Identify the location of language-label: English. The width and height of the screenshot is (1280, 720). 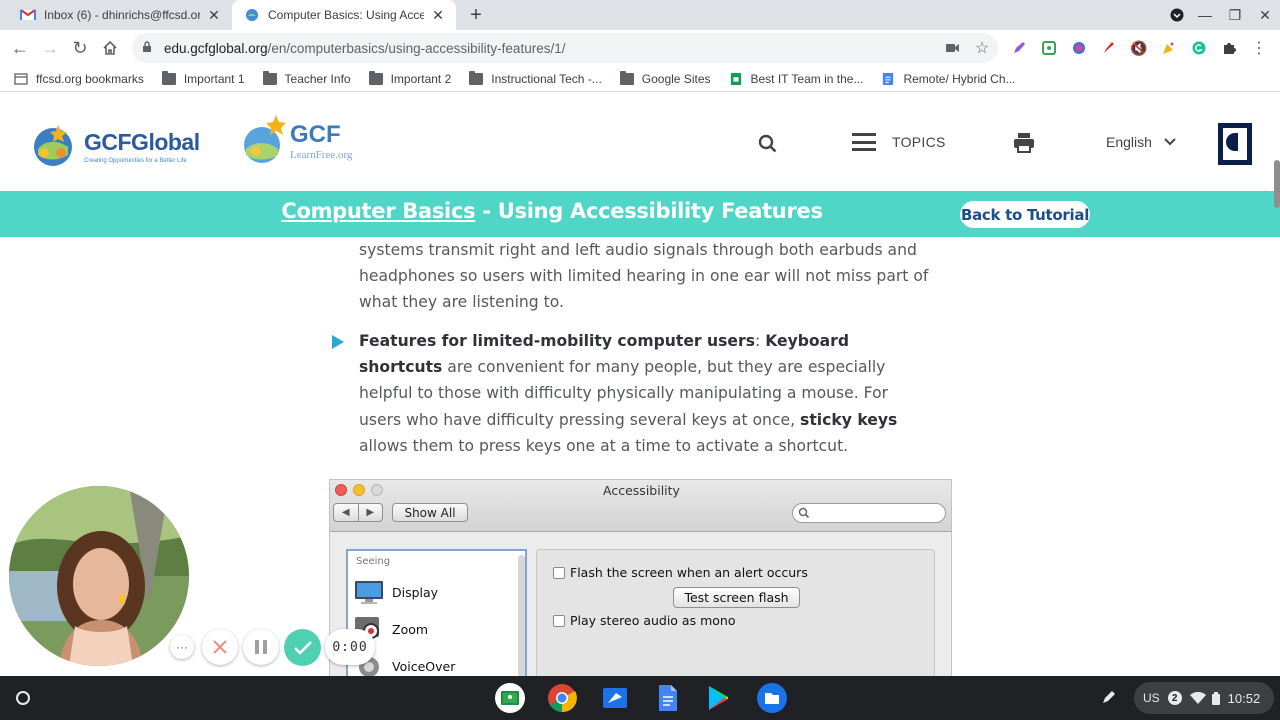
(1129, 142).